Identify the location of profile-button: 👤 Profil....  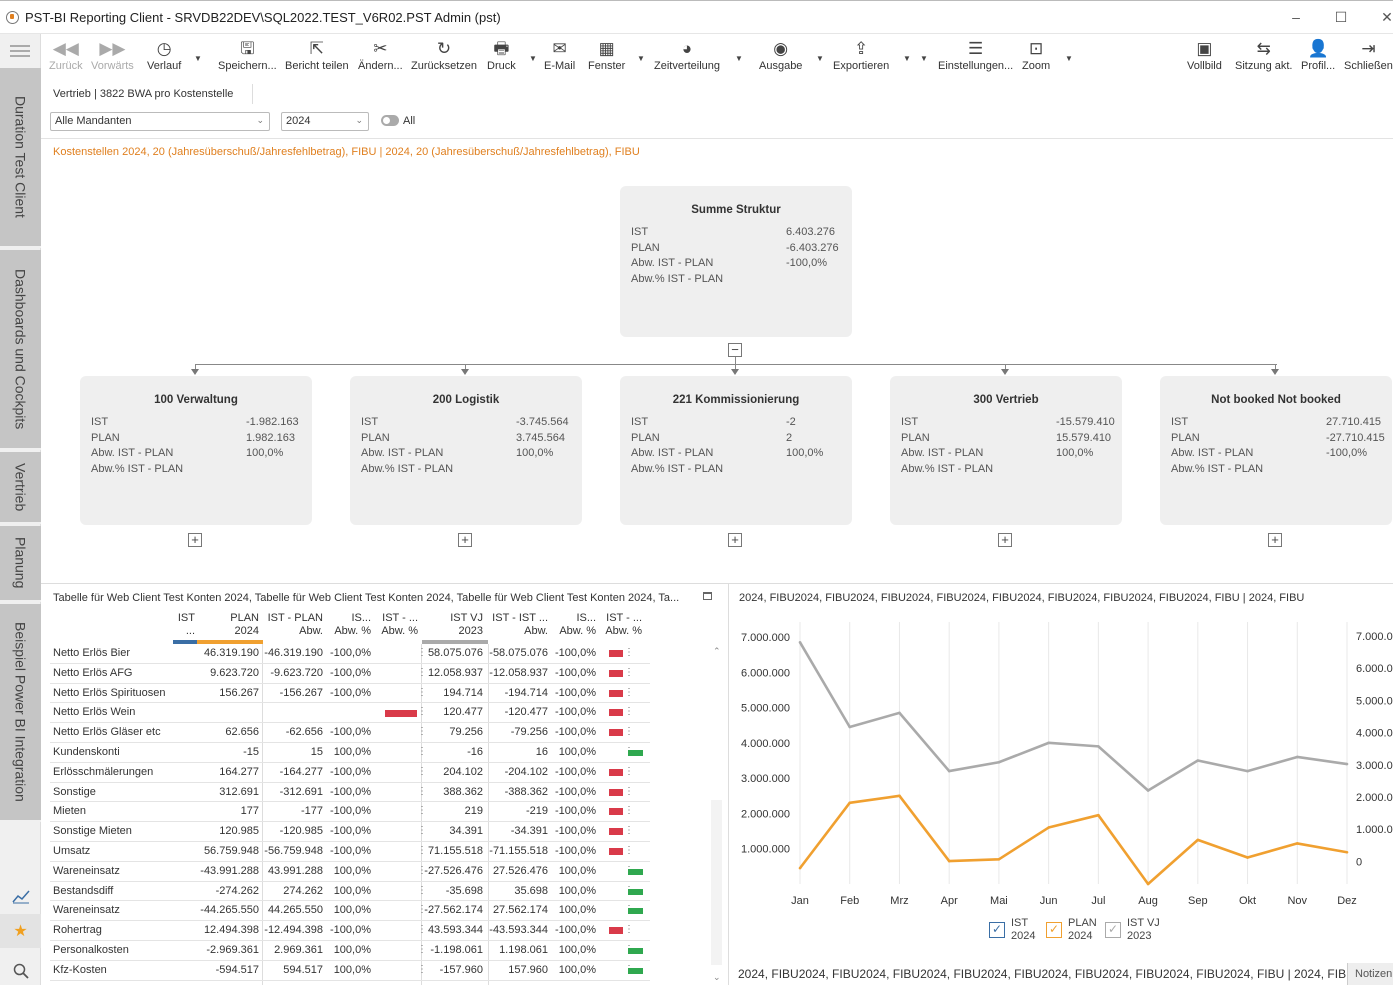
(1318, 55).